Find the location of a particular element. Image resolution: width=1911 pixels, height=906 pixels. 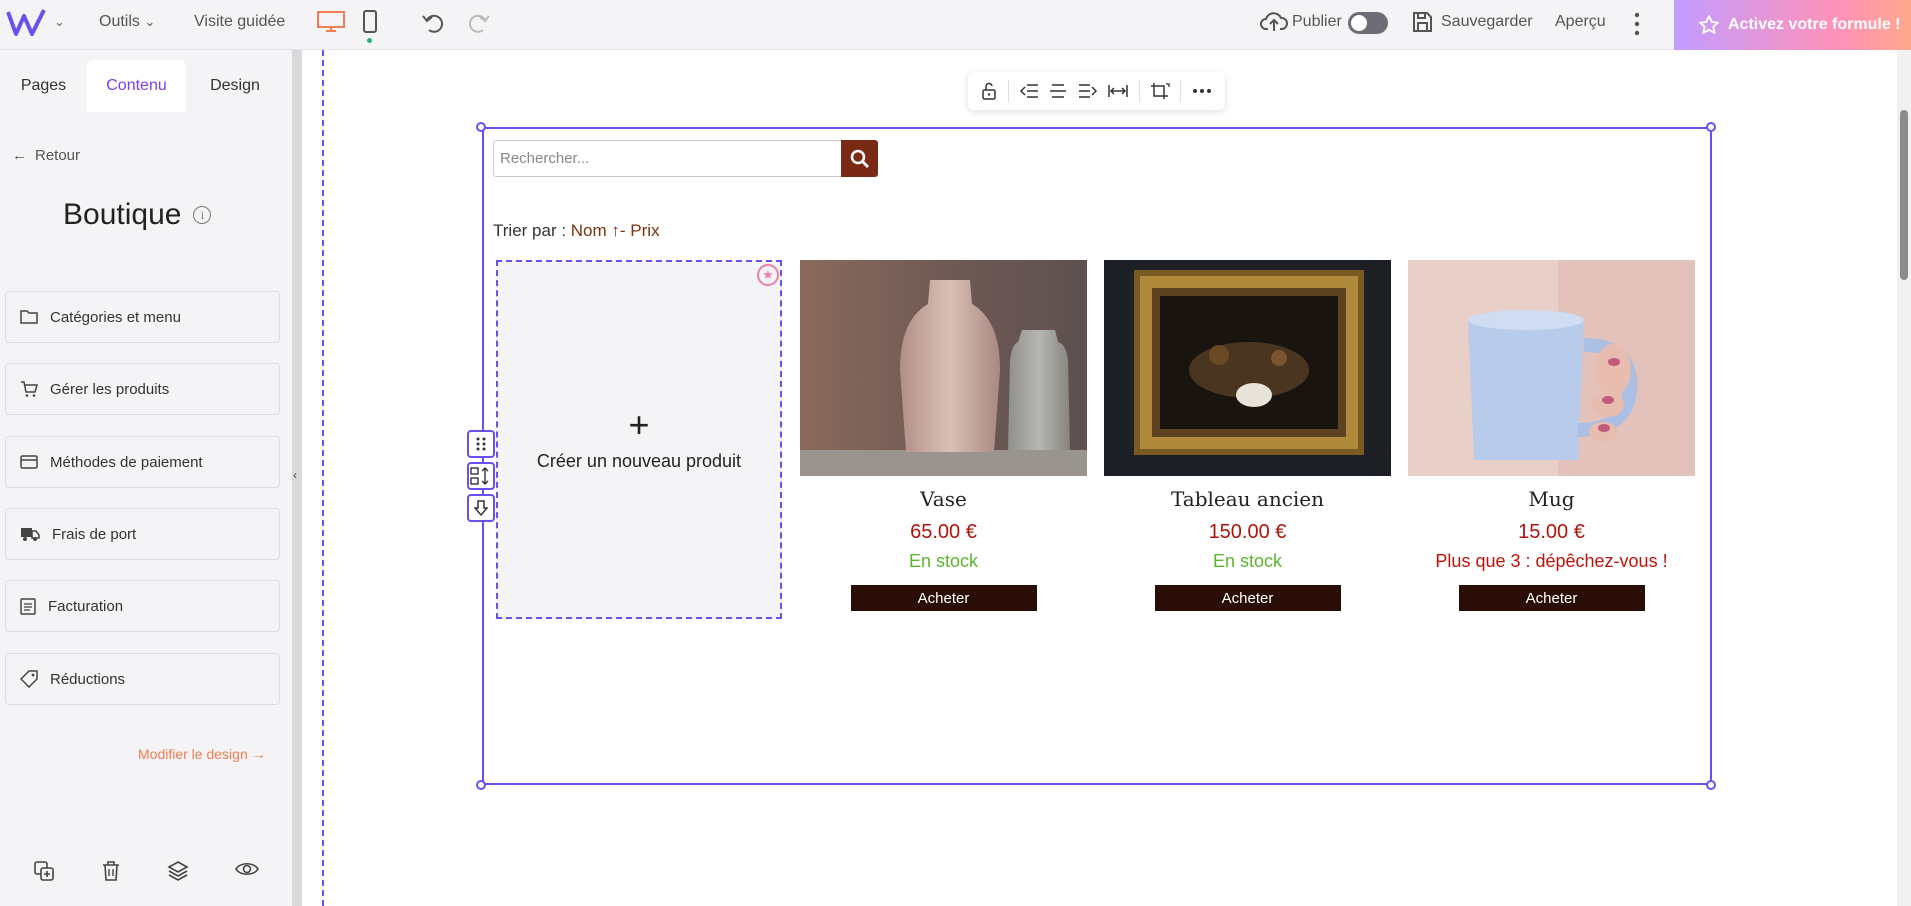

product-price: 150.00 € is located at coordinates (1247, 532).